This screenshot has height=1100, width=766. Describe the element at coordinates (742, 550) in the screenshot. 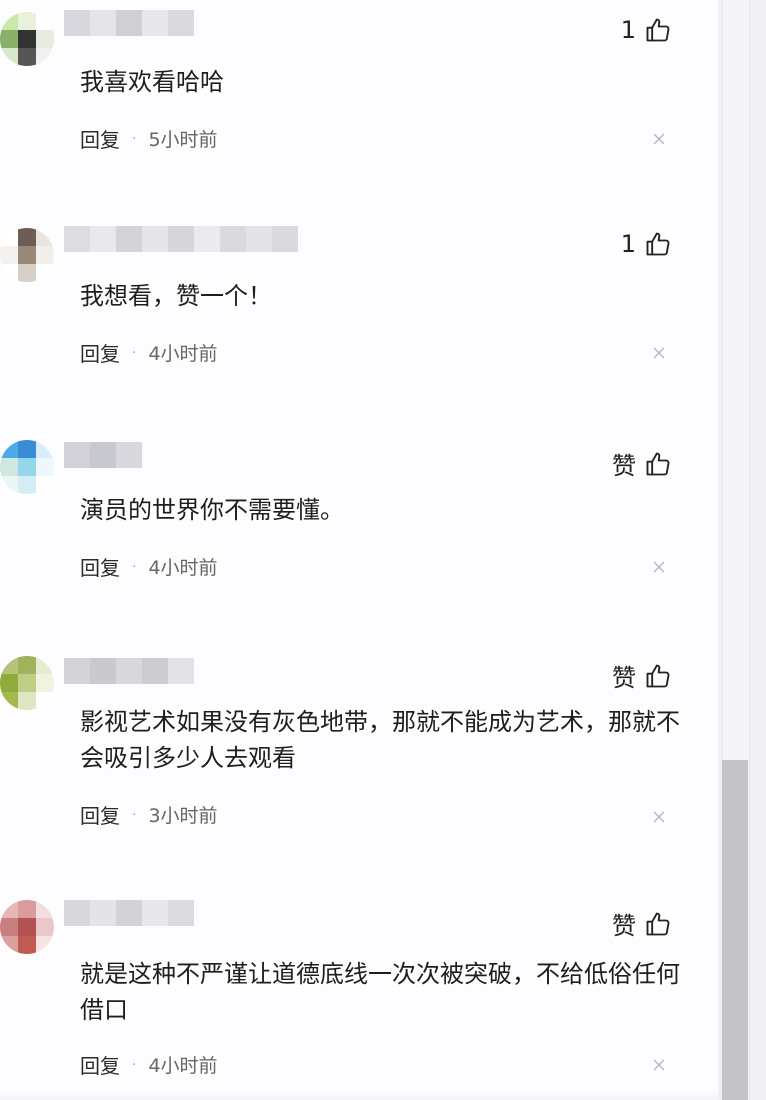

I see `scrollbar` at that location.